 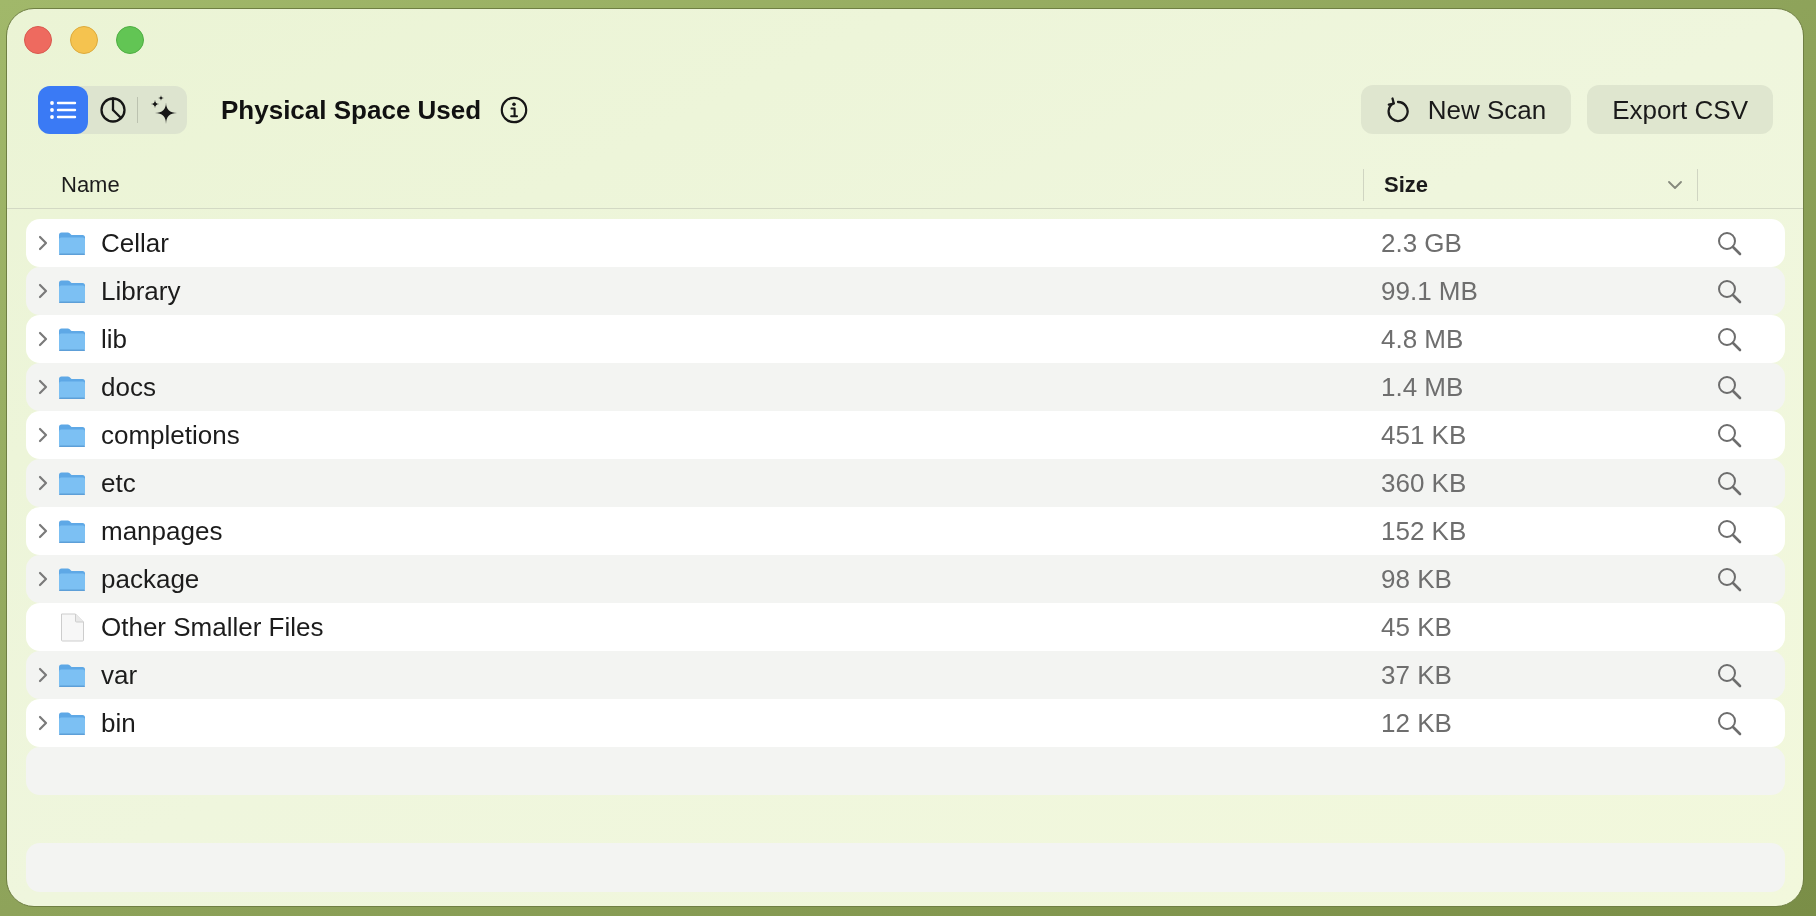 What do you see at coordinates (118, 483) in the screenshot?
I see `item-name: etc` at bounding box center [118, 483].